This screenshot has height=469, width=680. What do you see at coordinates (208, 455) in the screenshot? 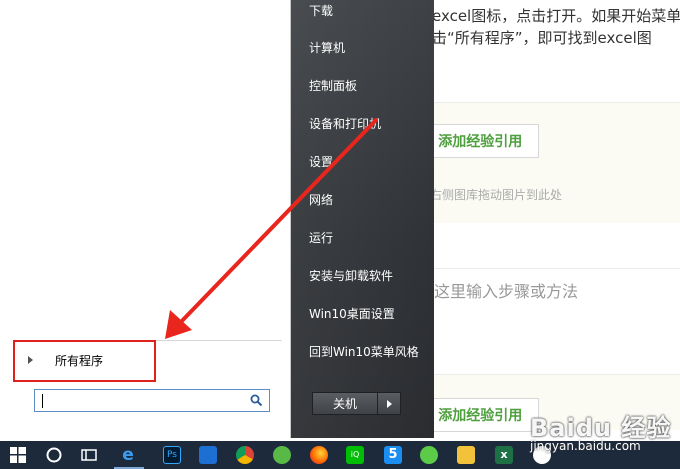
I see `maxthon-icon` at bounding box center [208, 455].